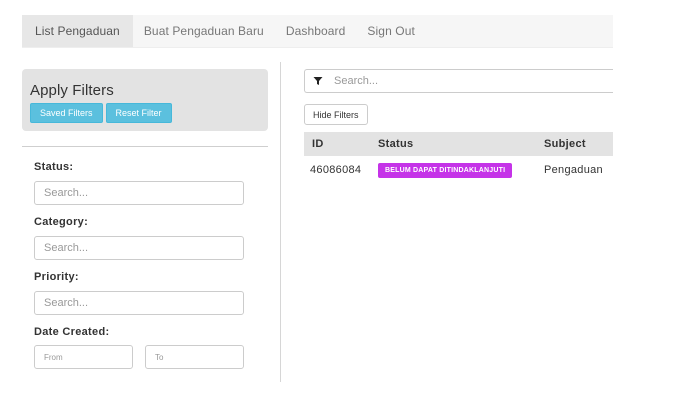  I want to click on cell-status: BELUM DAPAT DITINDAKLANJUTI, so click(445, 170).